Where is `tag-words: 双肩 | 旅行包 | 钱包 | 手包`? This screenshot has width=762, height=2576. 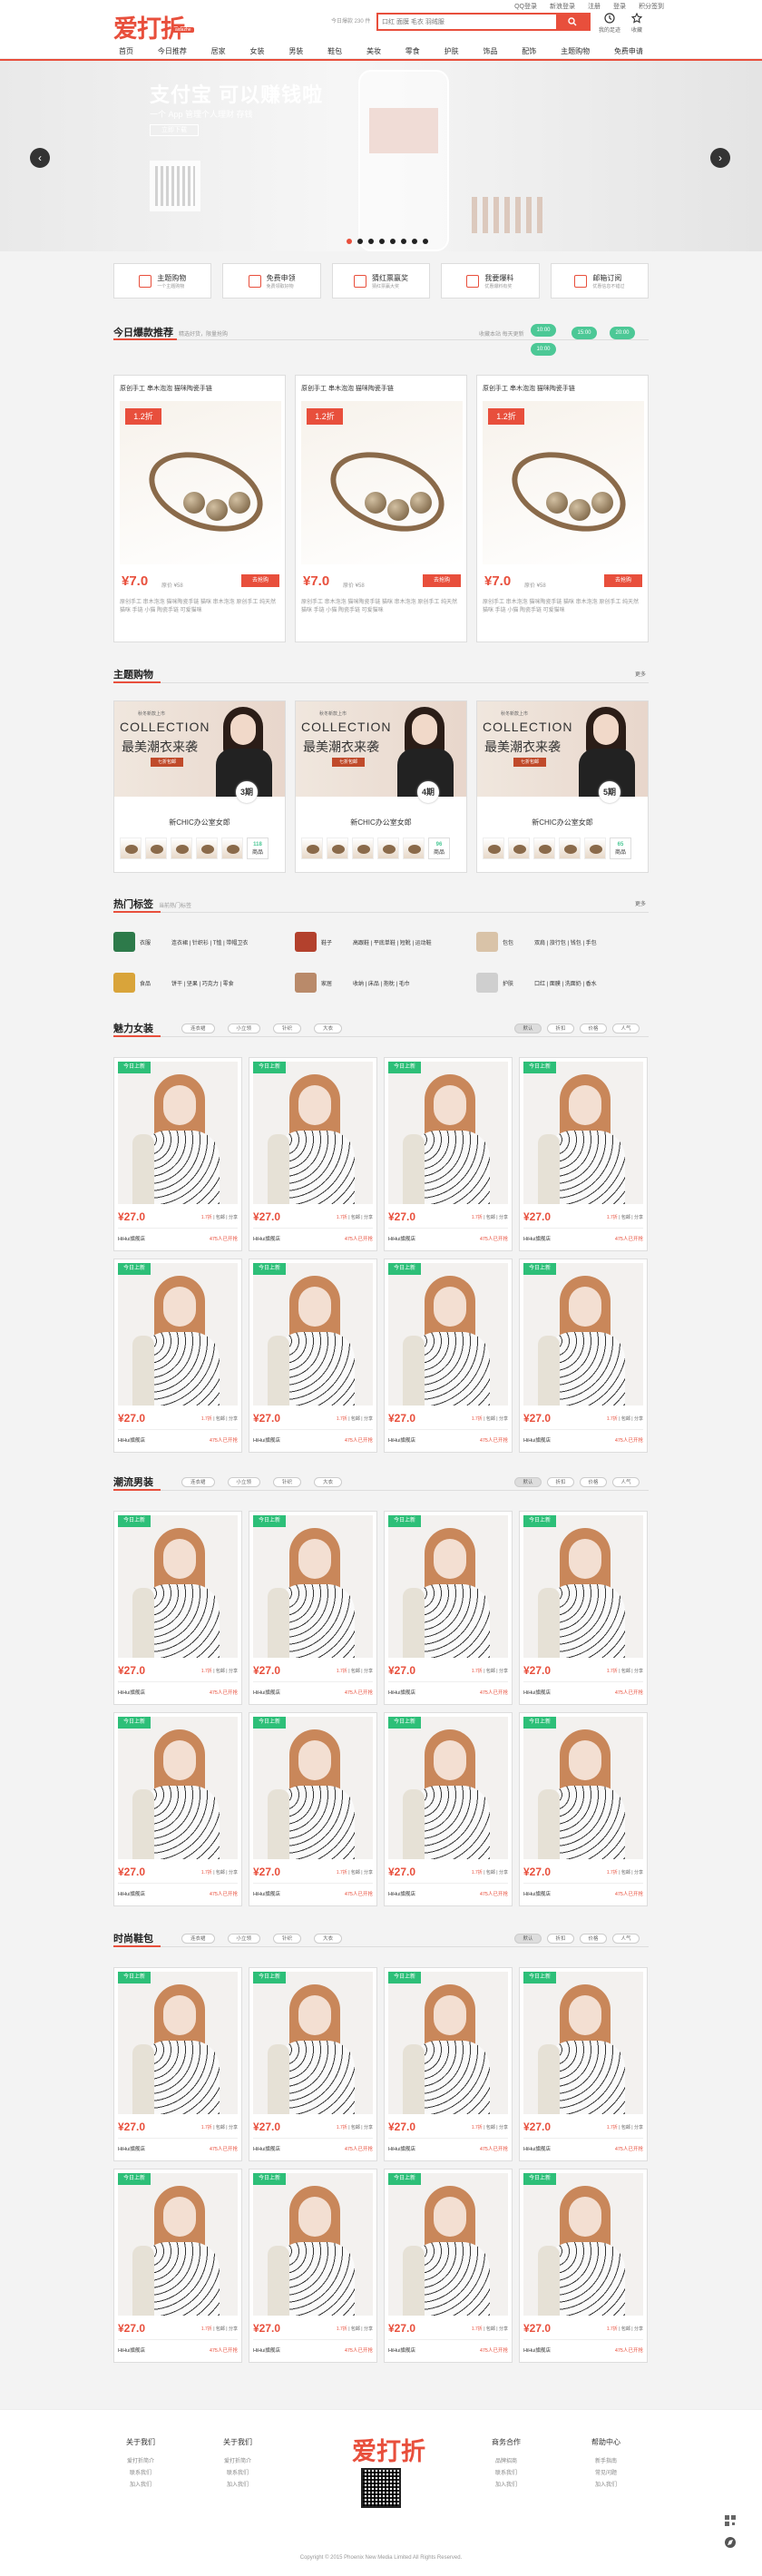
tag-words: 双肩 | 旅行包 | 钱包 | 手包 is located at coordinates (565, 942).